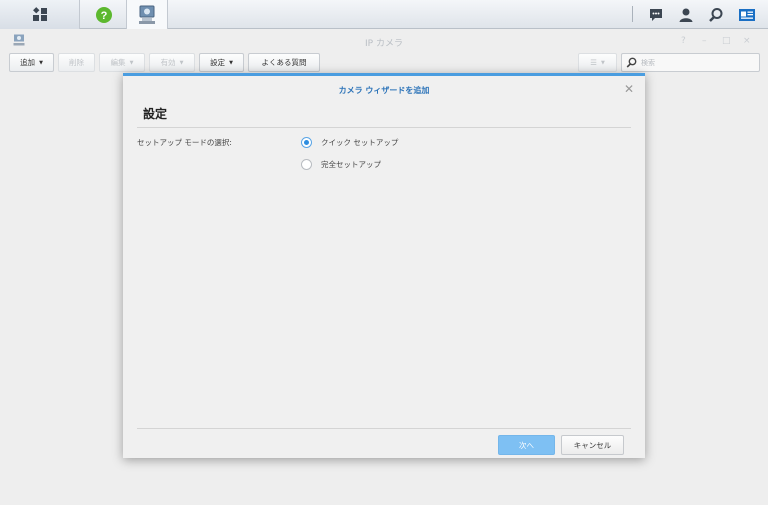 This screenshot has width=768, height=505. I want to click on search-button, so click(716, 14).